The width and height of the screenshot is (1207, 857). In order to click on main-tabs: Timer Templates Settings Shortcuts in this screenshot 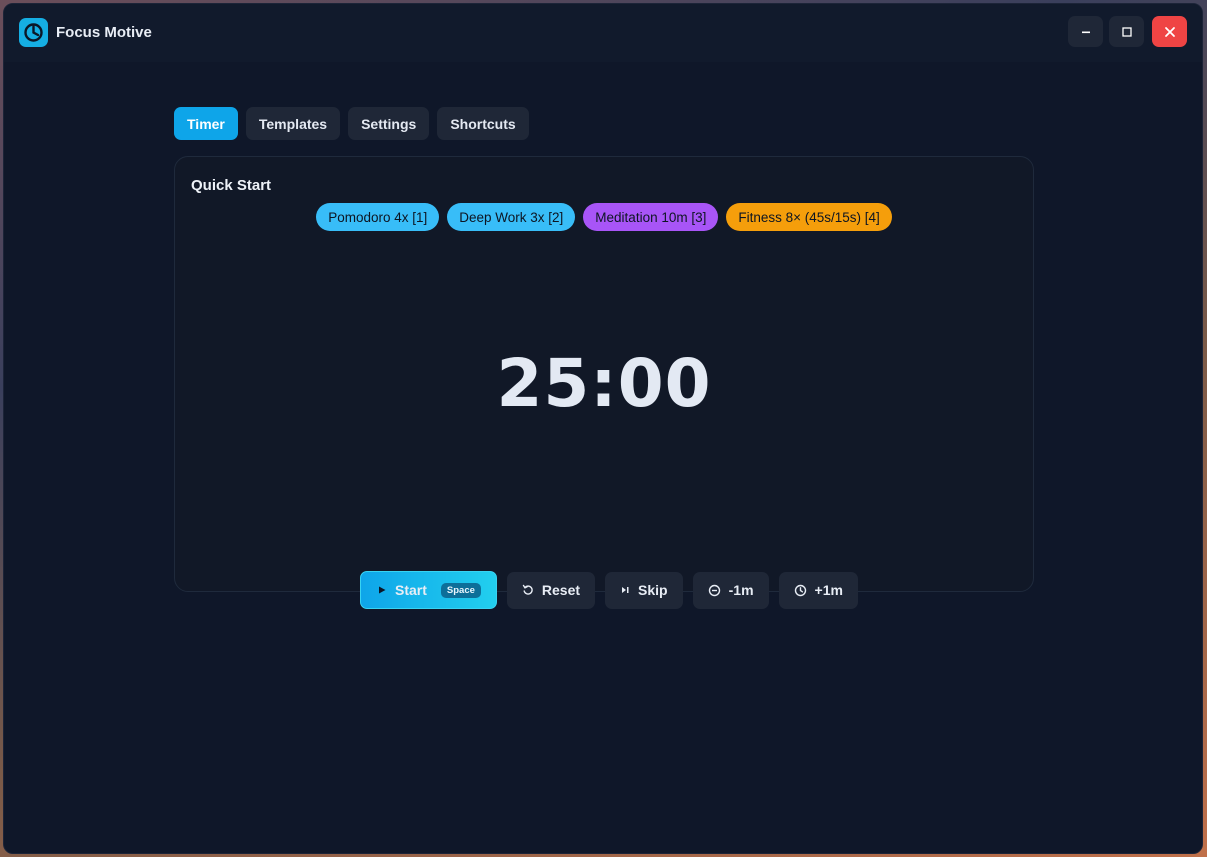, I will do `click(351, 123)`.